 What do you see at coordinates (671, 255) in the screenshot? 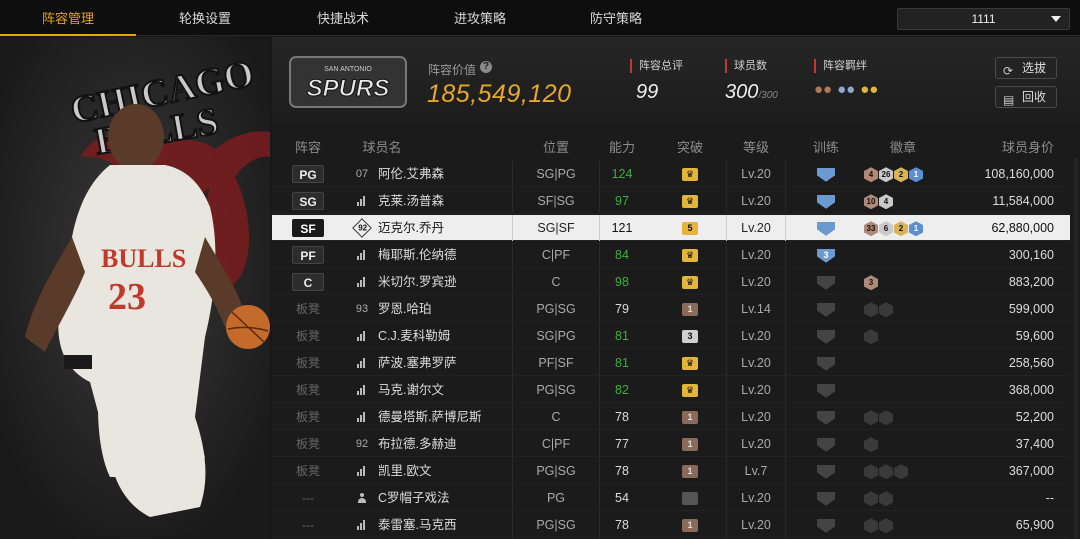
I see `table-row: PF 梅耶斯.伦纳德 C|PF 84 ♛ Lv.20 3 300,160` at bounding box center [671, 255].